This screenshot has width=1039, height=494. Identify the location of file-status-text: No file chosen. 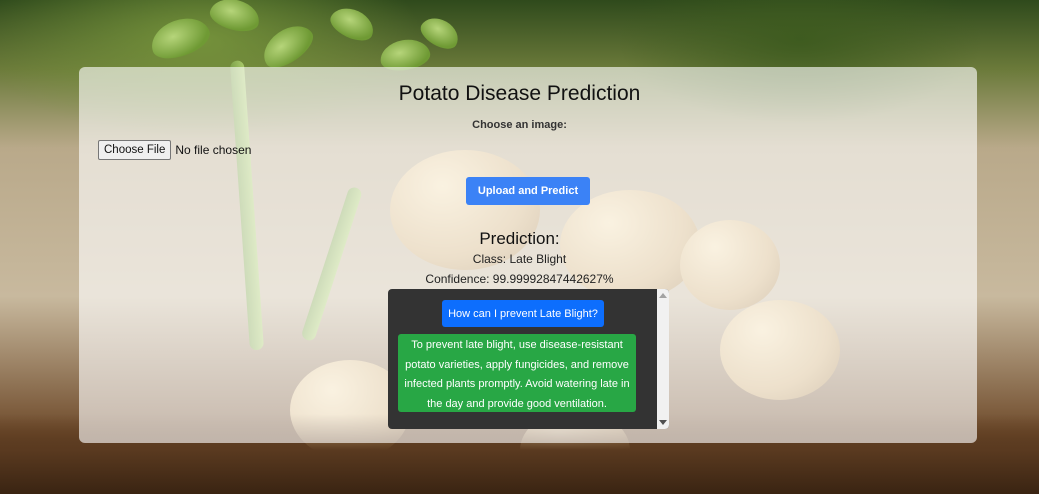
(213, 150).